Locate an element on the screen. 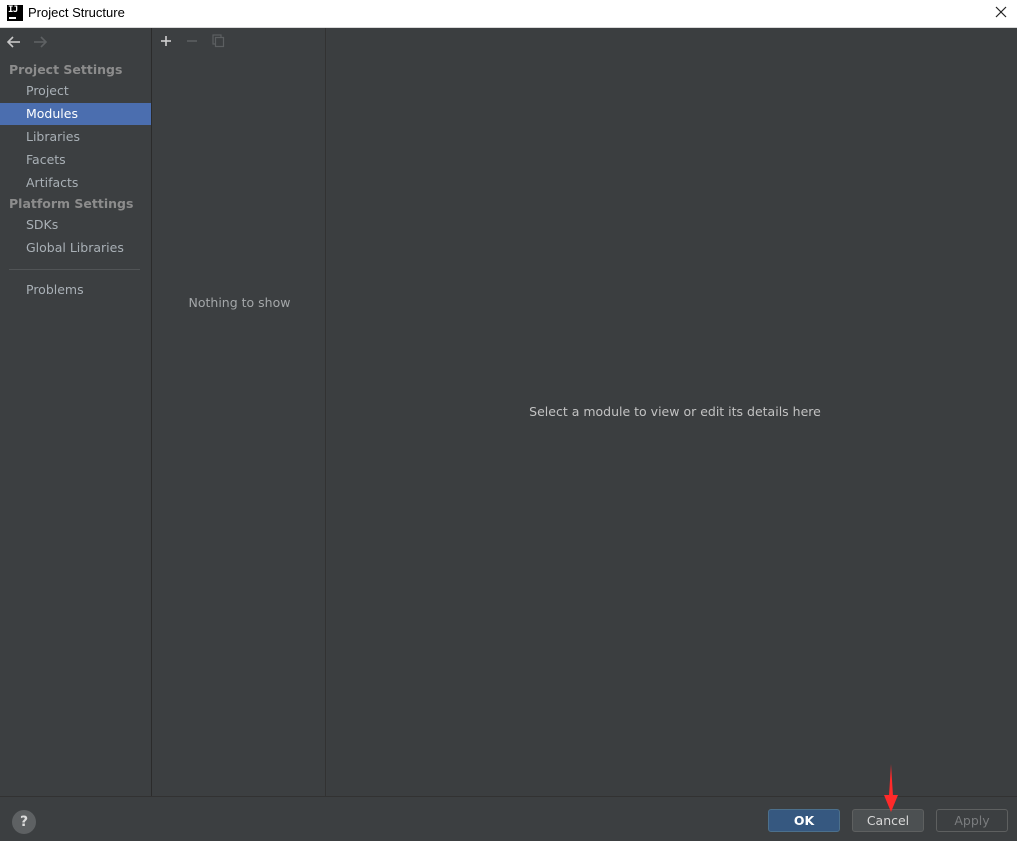 The image size is (1017, 841). nav-item-project: Project is located at coordinates (75, 91).